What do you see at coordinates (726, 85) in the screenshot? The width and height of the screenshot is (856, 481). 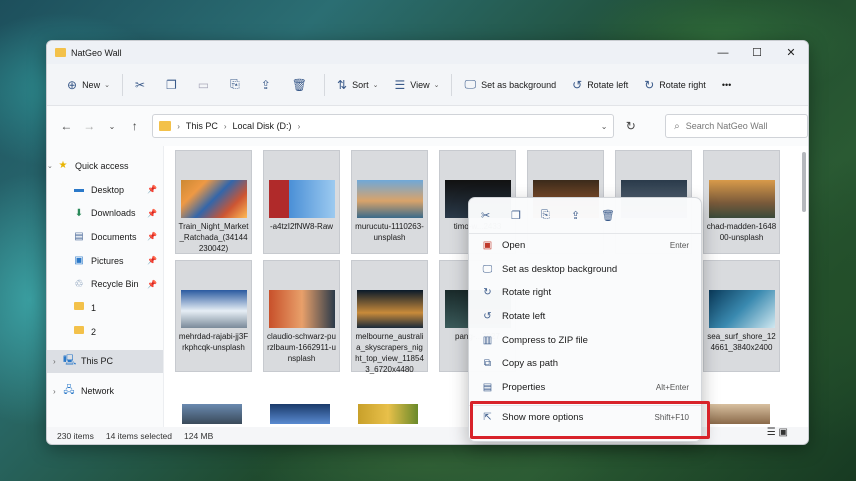 I see `more-button: •••` at bounding box center [726, 85].